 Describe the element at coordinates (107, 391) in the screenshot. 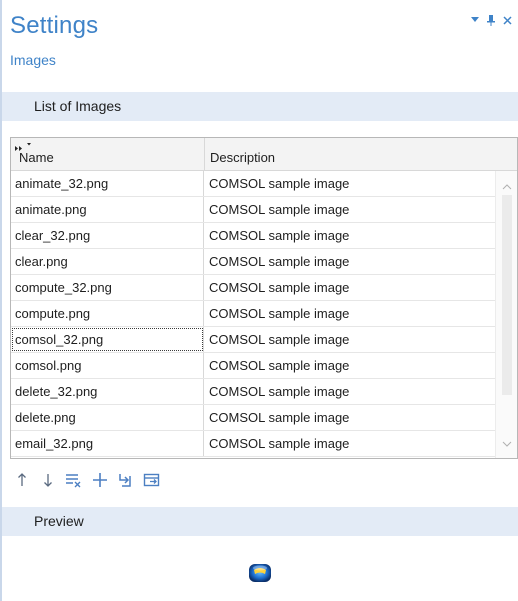

I see `cell-name: delete_32.png` at that location.